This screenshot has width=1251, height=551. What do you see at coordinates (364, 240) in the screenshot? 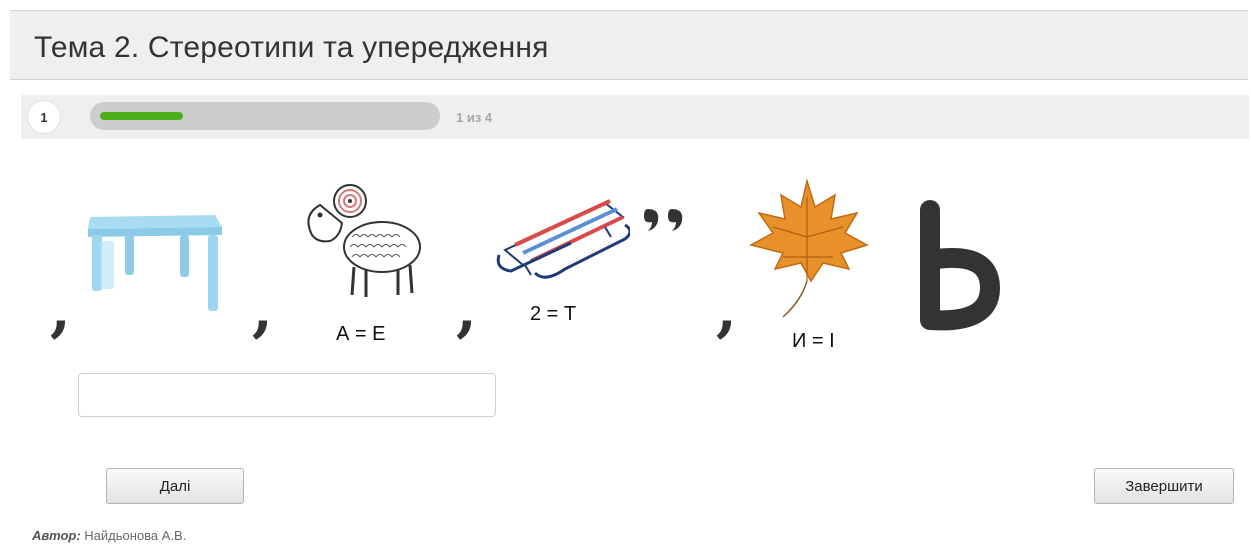
I see `ram-picture` at bounding box center [364, 240].